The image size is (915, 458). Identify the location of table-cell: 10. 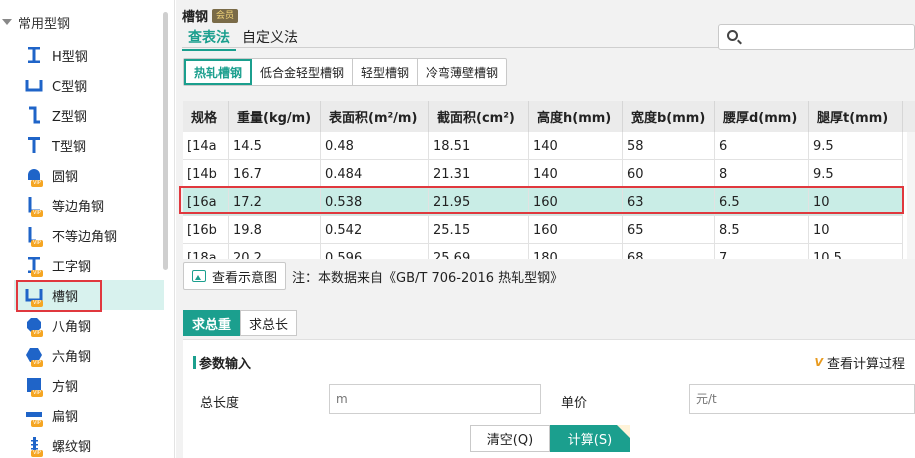
(856, 230).